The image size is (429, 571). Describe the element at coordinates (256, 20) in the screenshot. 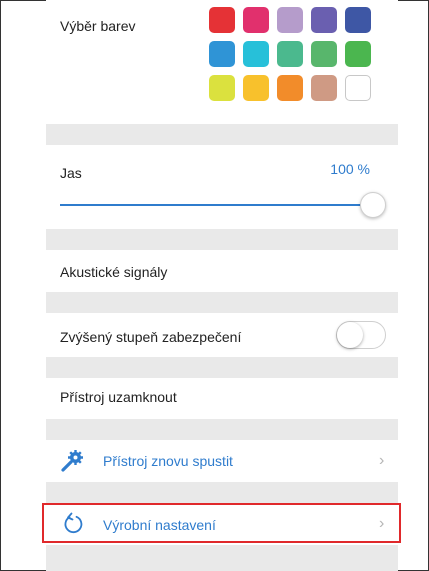

I see `color-swatch-pink` at that location.